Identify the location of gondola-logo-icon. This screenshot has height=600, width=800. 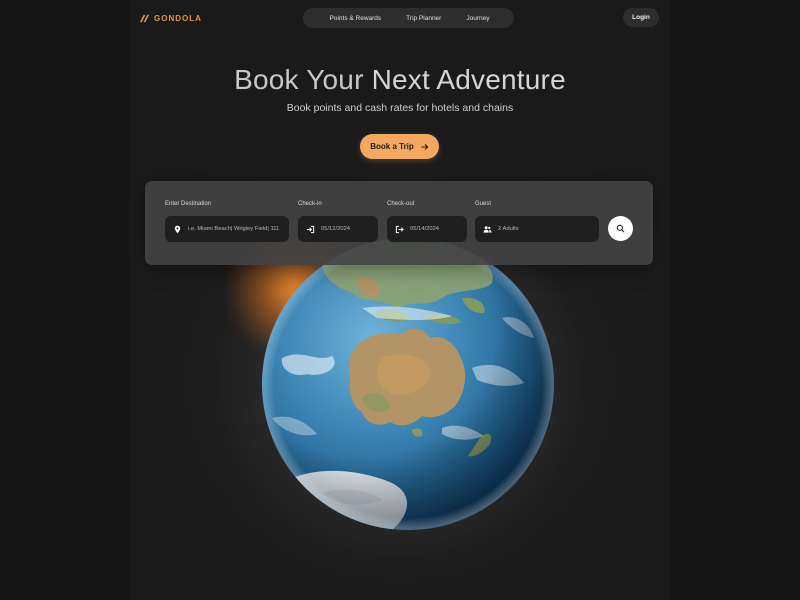
(144, 18).